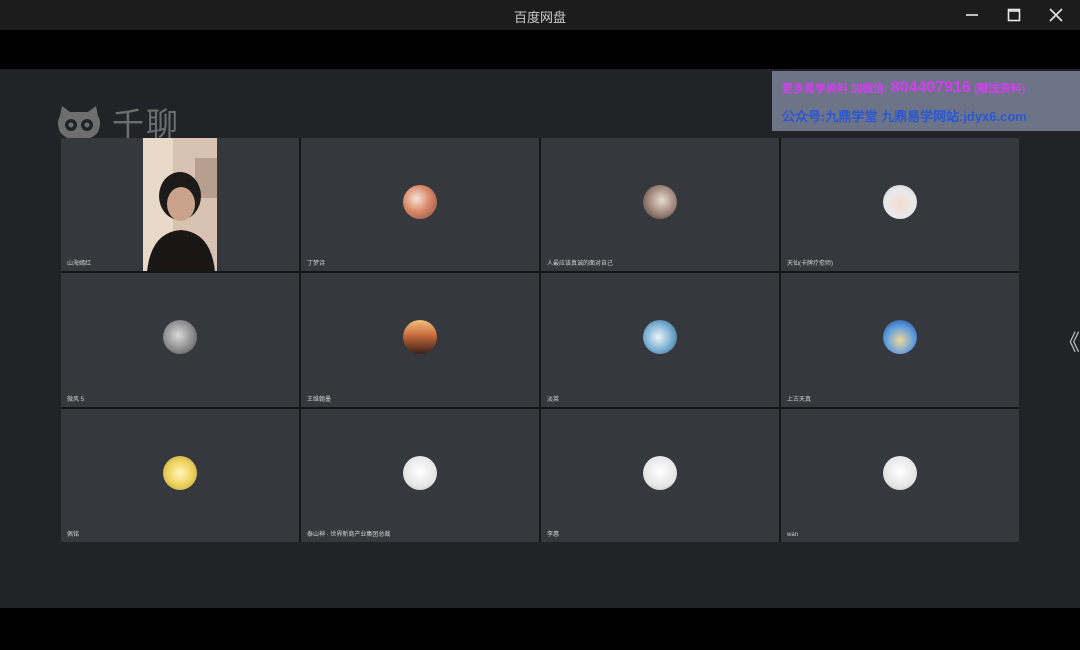 The image size is (1080, 650). I want to click on cat-logo-icon, so click(79, 123).